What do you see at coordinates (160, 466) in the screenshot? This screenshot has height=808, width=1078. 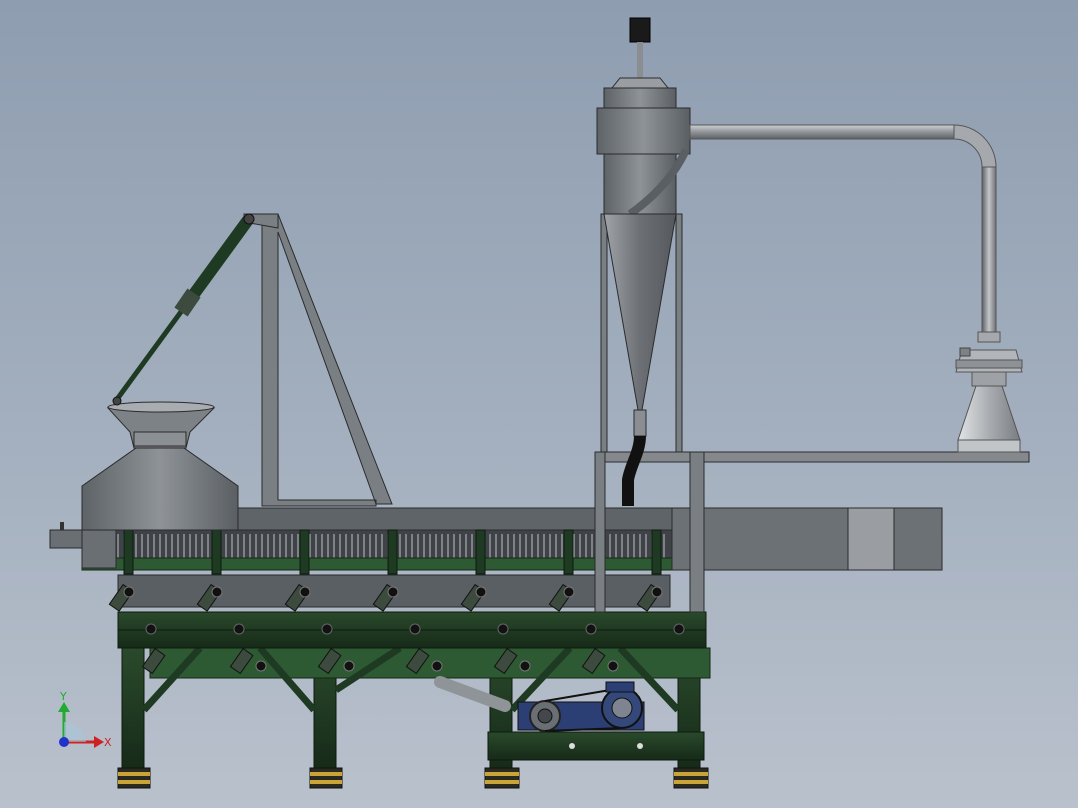 I see `feed-hopper` at bounding box center [160, 466].